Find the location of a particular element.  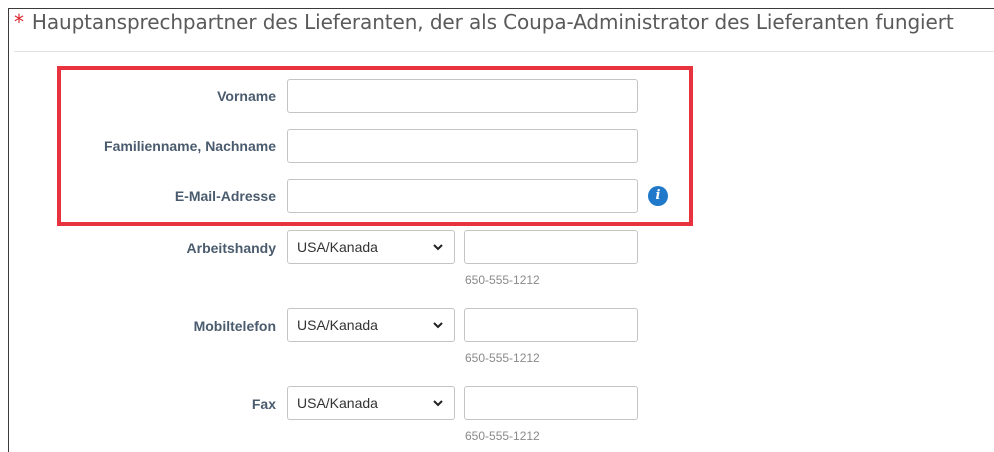

fax-hint: 650-555-1212 is located at coordinates (502, 436).